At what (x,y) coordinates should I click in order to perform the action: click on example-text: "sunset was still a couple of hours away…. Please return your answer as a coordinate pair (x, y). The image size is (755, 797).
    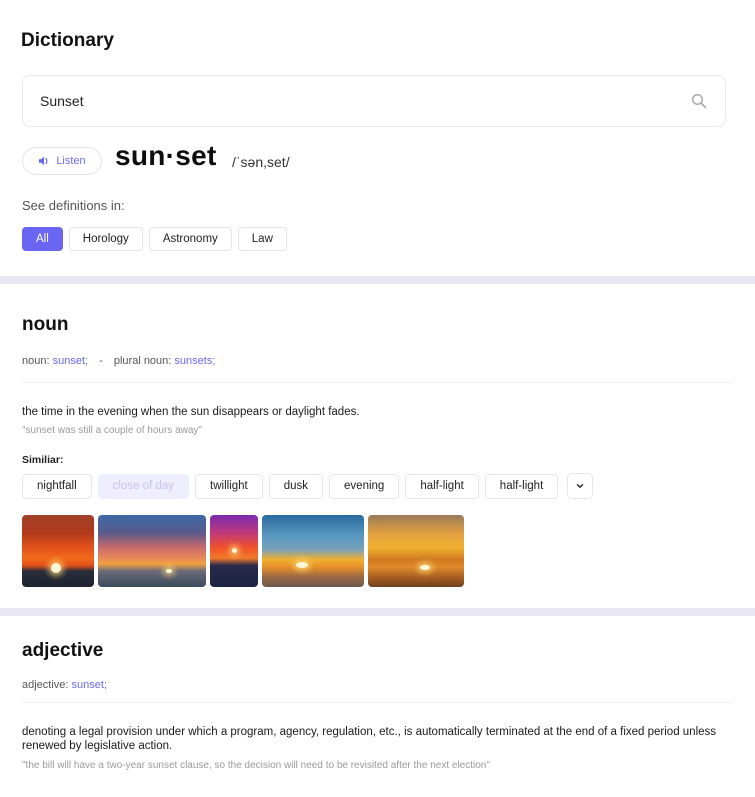
    Looking at the image, I should click on (112, 430).